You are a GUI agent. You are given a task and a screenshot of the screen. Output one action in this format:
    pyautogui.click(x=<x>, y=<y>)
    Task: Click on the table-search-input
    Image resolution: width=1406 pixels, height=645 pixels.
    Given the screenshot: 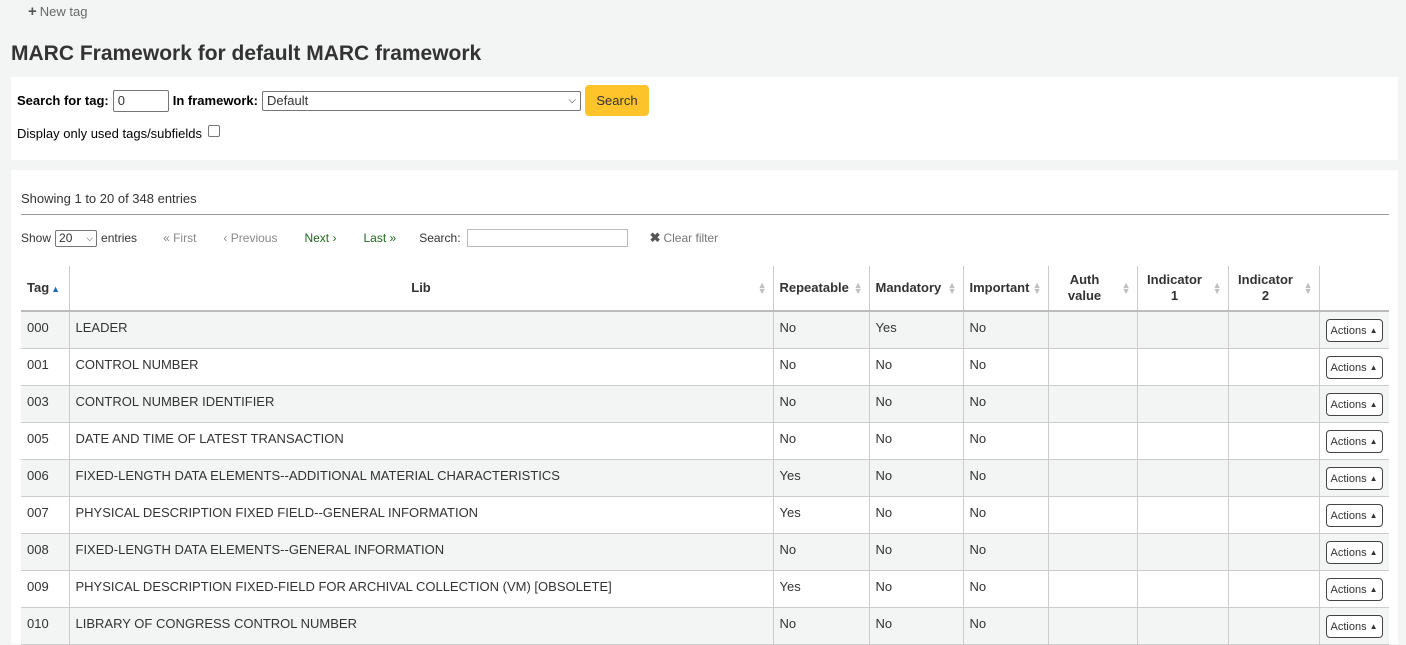 What is the action you would take?
    pyautogui.click(x=547, y=238)
    